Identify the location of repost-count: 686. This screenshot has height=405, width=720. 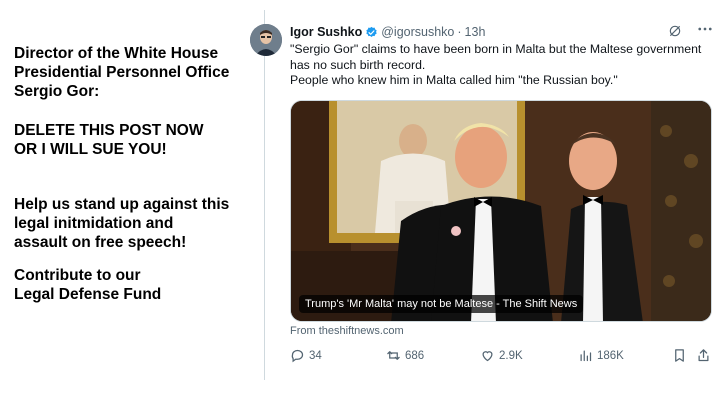
(415, 355).